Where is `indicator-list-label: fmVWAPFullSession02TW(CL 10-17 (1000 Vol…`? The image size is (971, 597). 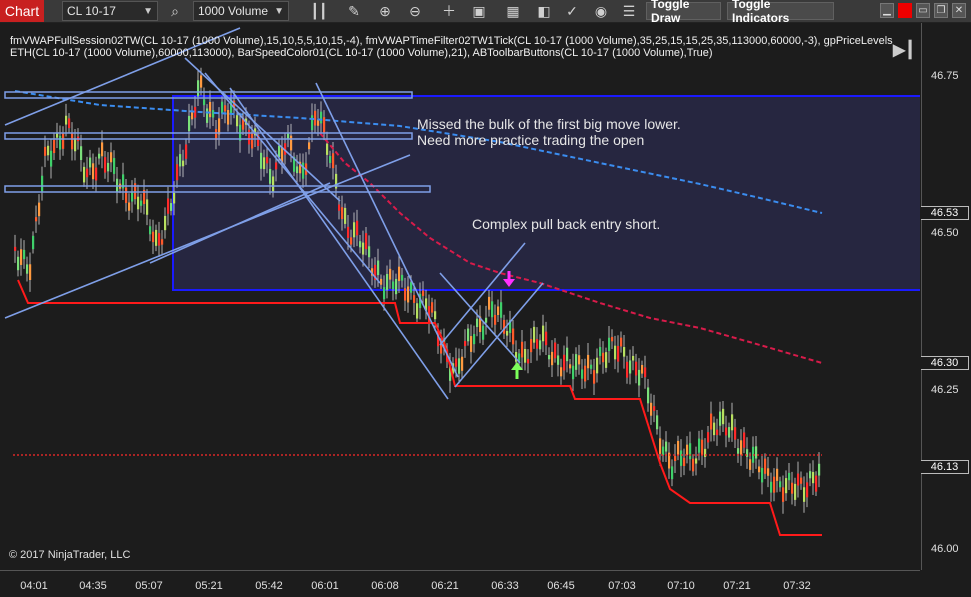 indicator-list-label: fmVWAPFullSession02TW(CL 10-17 (1000 Vol… is located at coordinates (451, 47).